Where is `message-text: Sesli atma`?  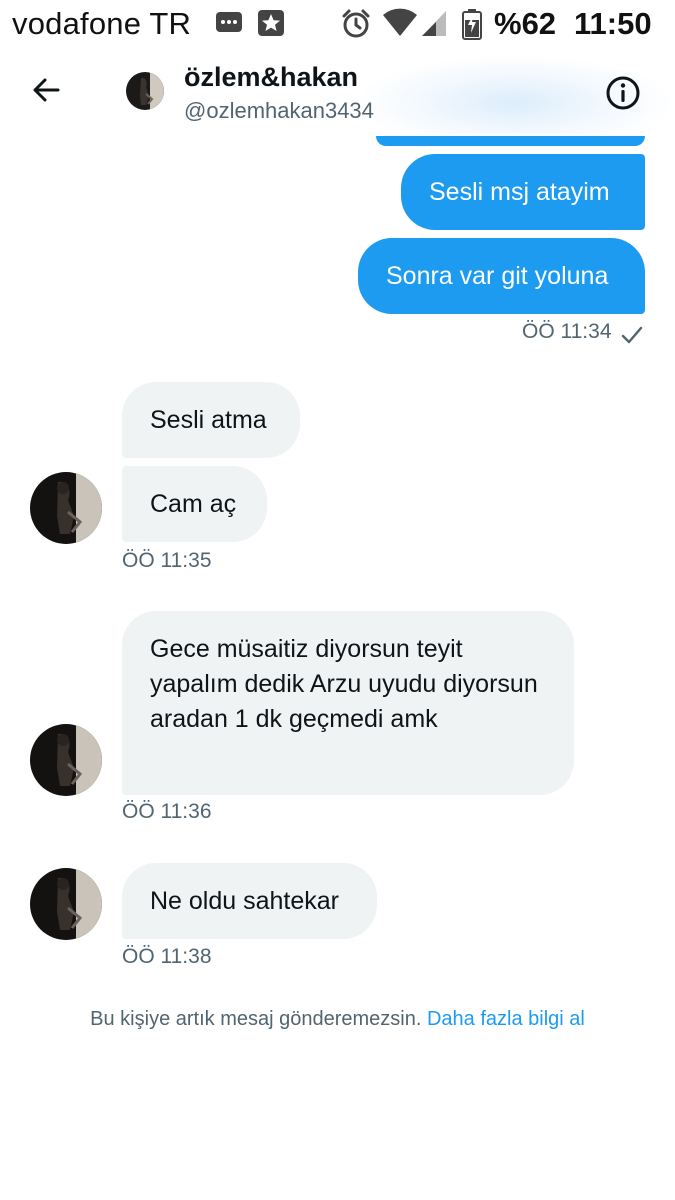 message-text: Sesli atma is located at coordinates (208, 420).